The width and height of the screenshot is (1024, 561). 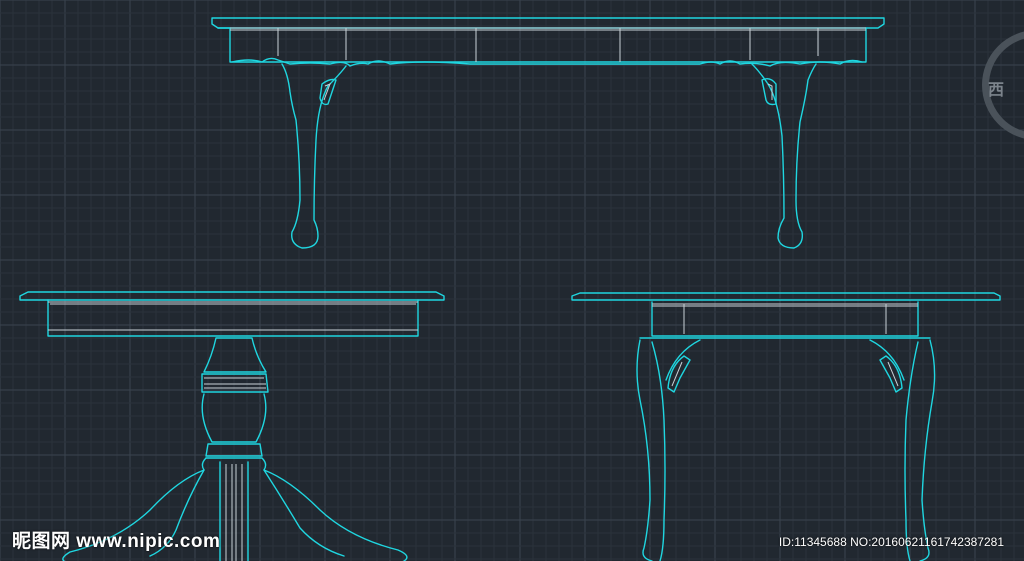 What do you see at coordinates (996, 88) in the screenshot?
I see `viewcube-west-label: 西` at bounding box center [996, 88].